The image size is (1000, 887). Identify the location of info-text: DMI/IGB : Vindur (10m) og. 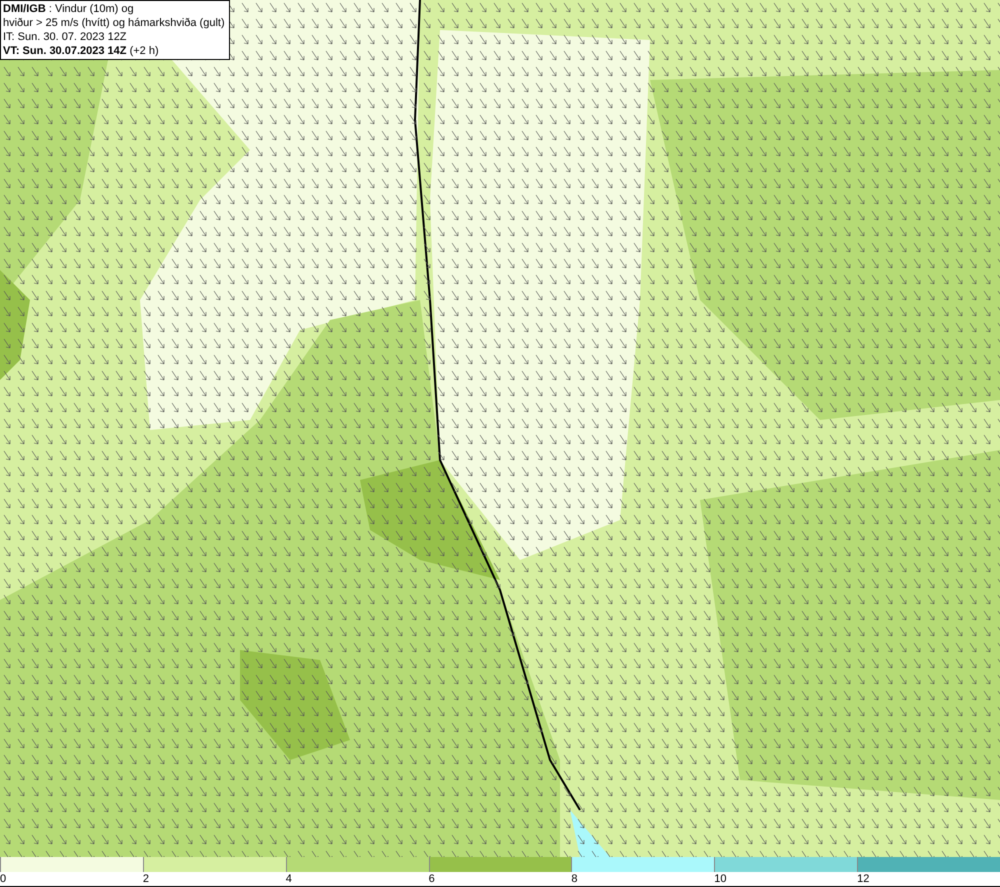
(69, 9).